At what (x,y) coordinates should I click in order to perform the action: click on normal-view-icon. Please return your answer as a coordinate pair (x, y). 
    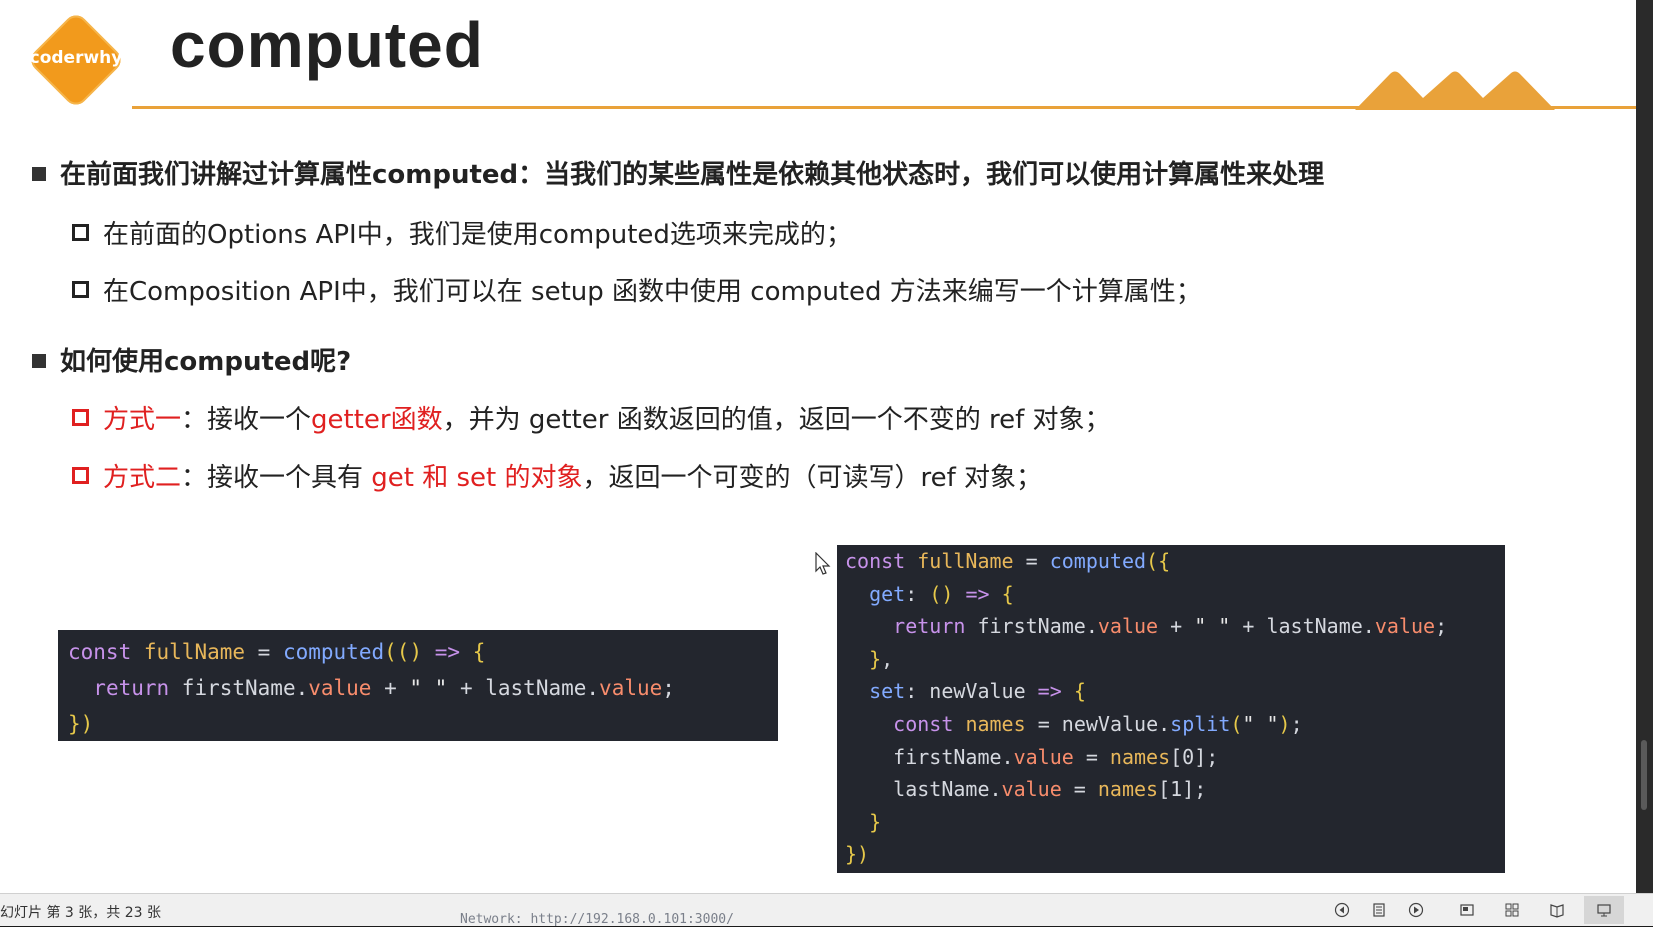
    Looking at the image, I should click on (1467, 910).